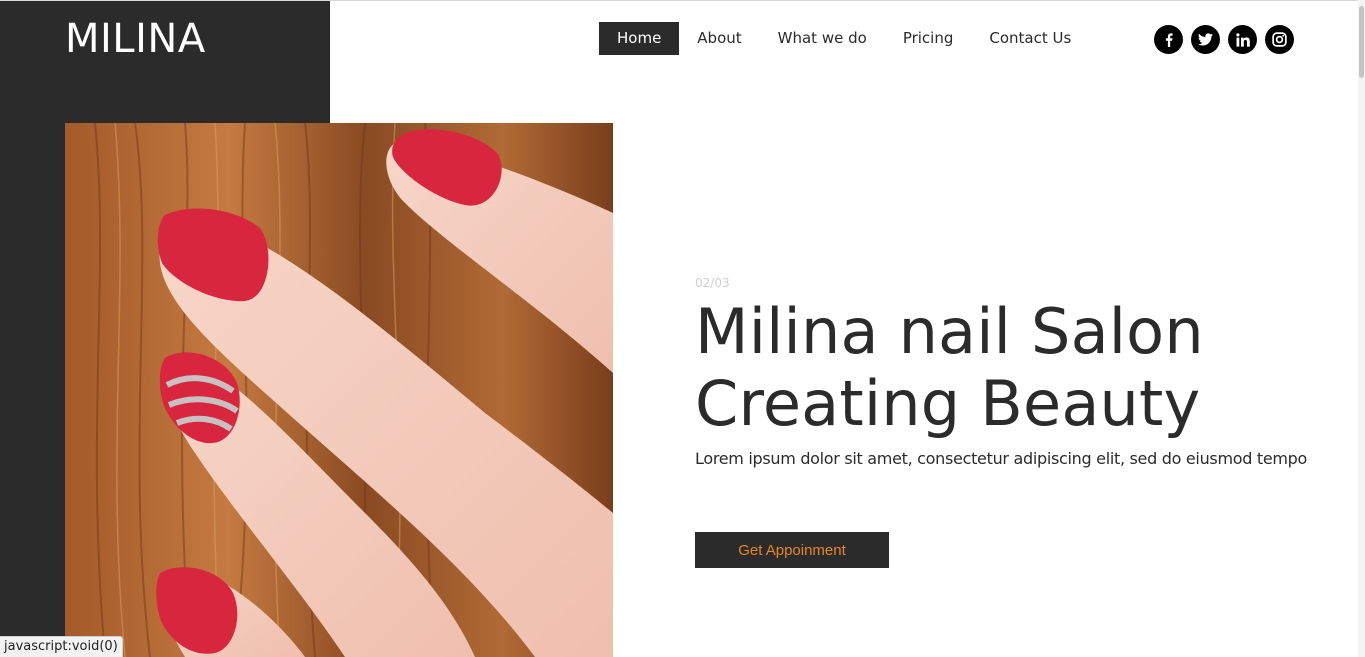  Describe the element at coordinates (639, 38) in the screenshot. I see `nav-item-home: Home` at that location.